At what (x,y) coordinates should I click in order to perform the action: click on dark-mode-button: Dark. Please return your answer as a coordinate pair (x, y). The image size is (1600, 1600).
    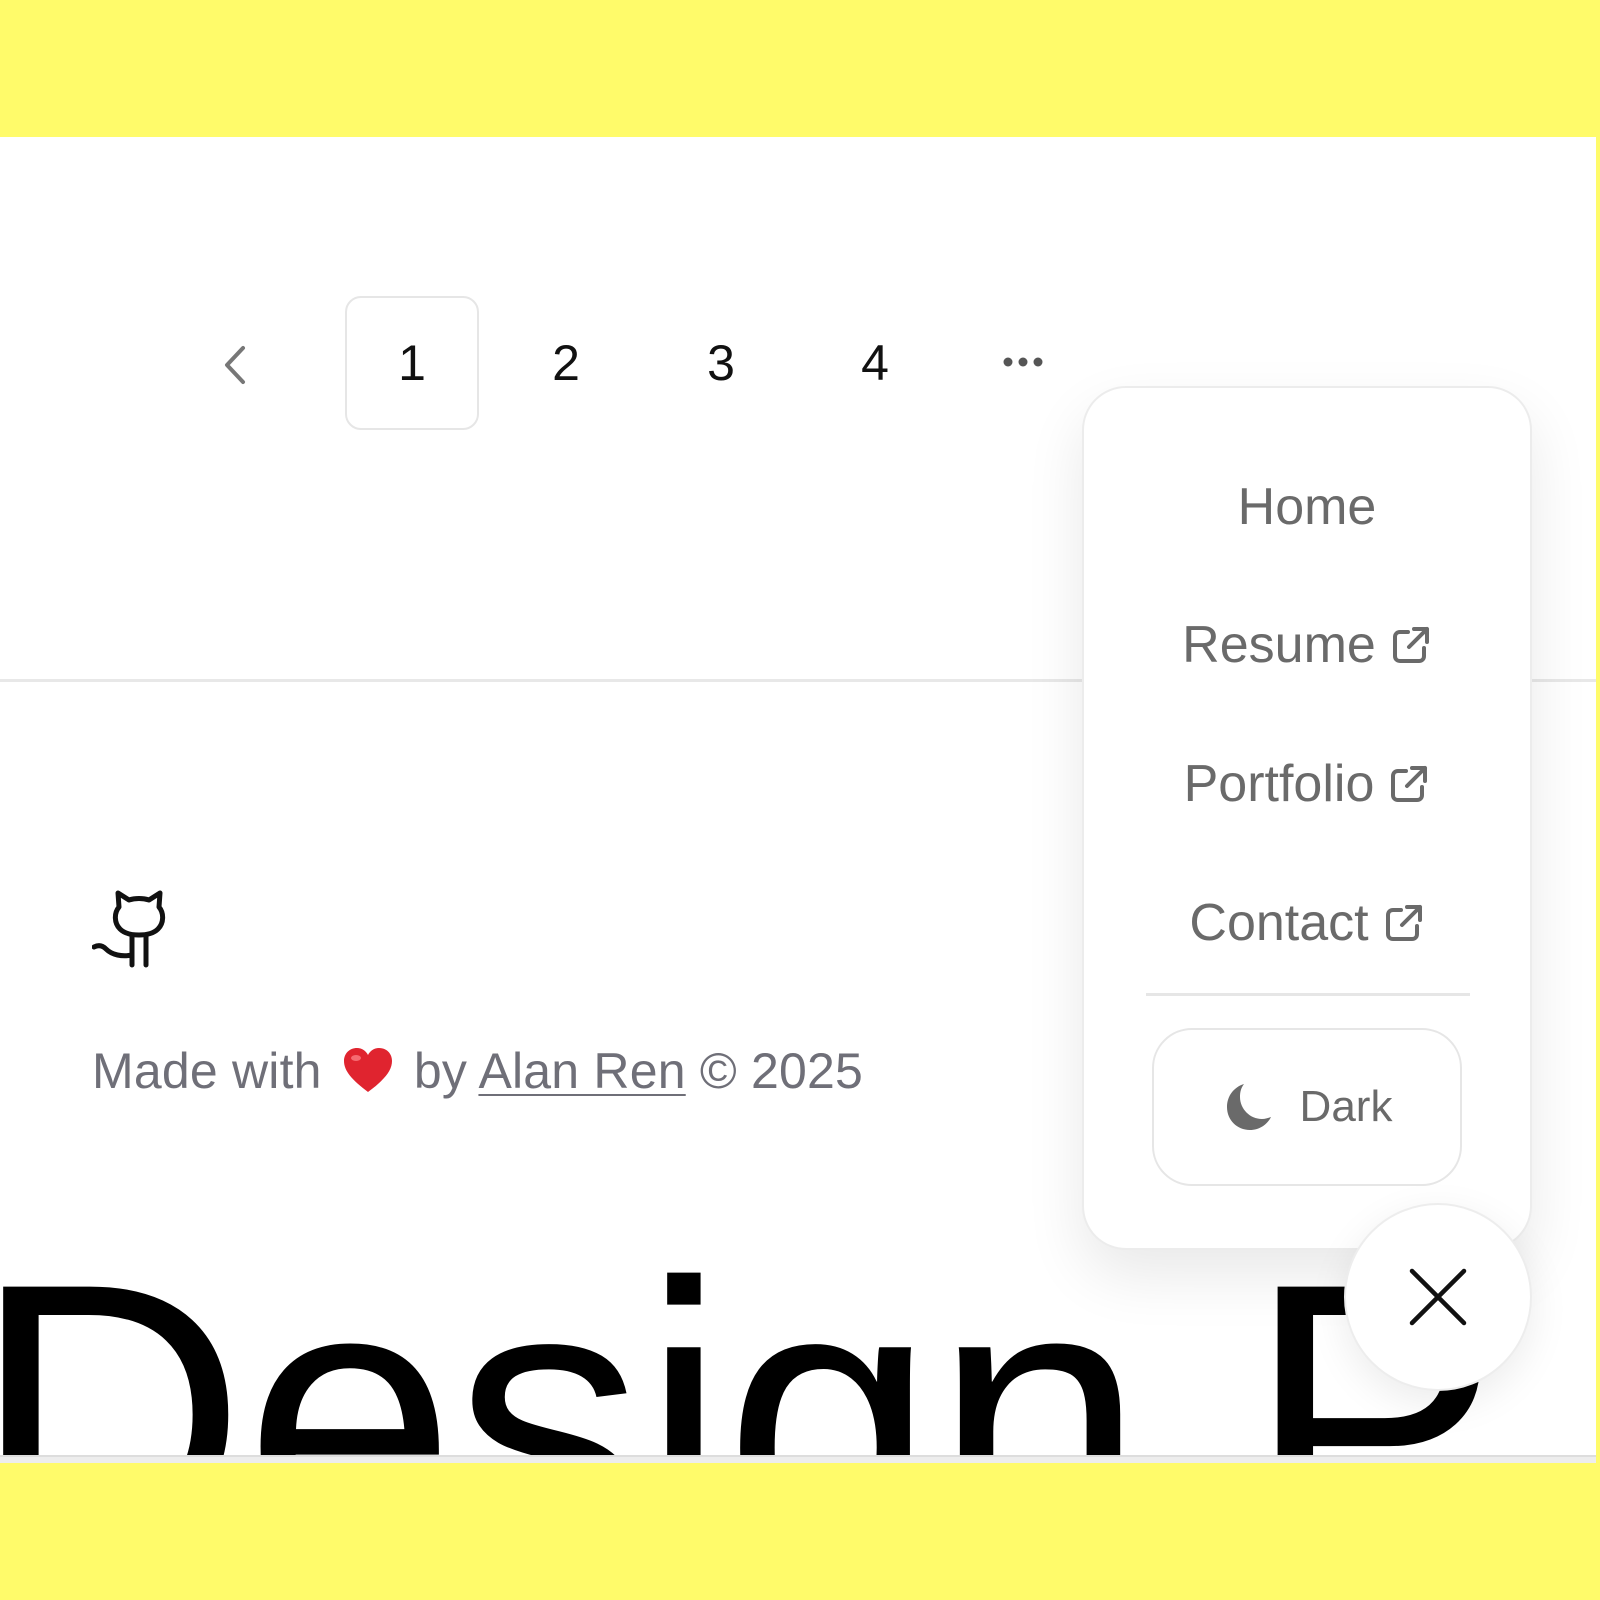
    Looking at the image, I should click on (1307, 1107).